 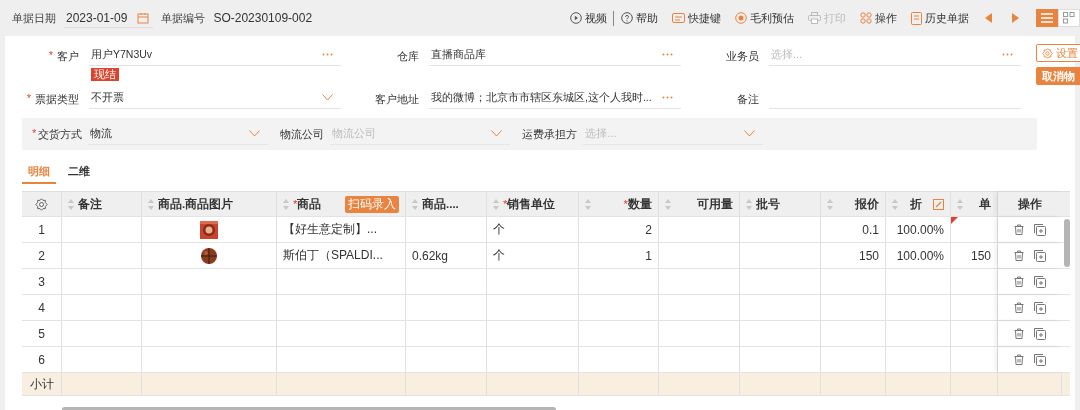 What do you see at coordinates (215, 55) in the screenshot?
I see `input-field: 用户Y7N3Uv` at bounding box center [215, 55].